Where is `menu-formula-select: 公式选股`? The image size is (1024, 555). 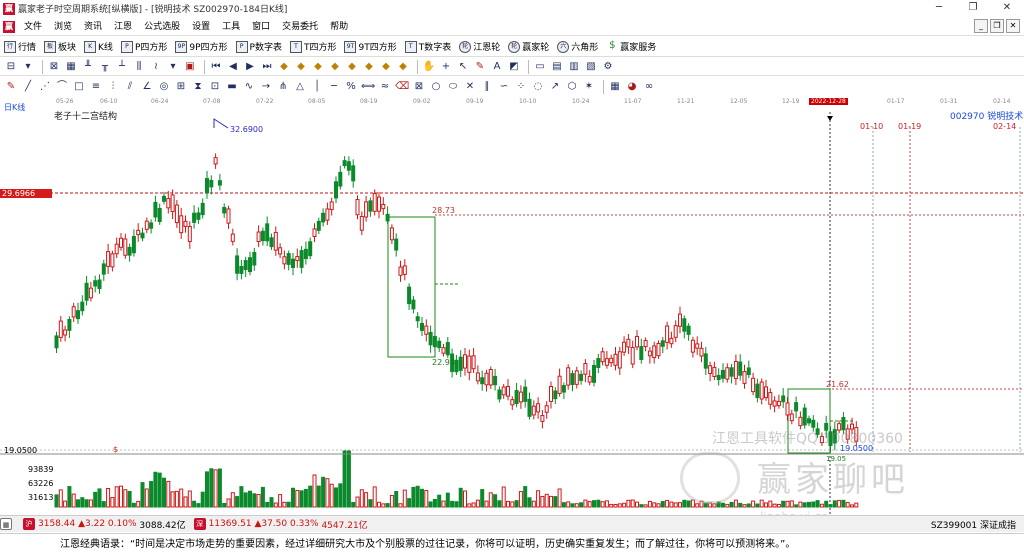 menu-formula-select: 公式选股 is located at coordinates (162, 27).